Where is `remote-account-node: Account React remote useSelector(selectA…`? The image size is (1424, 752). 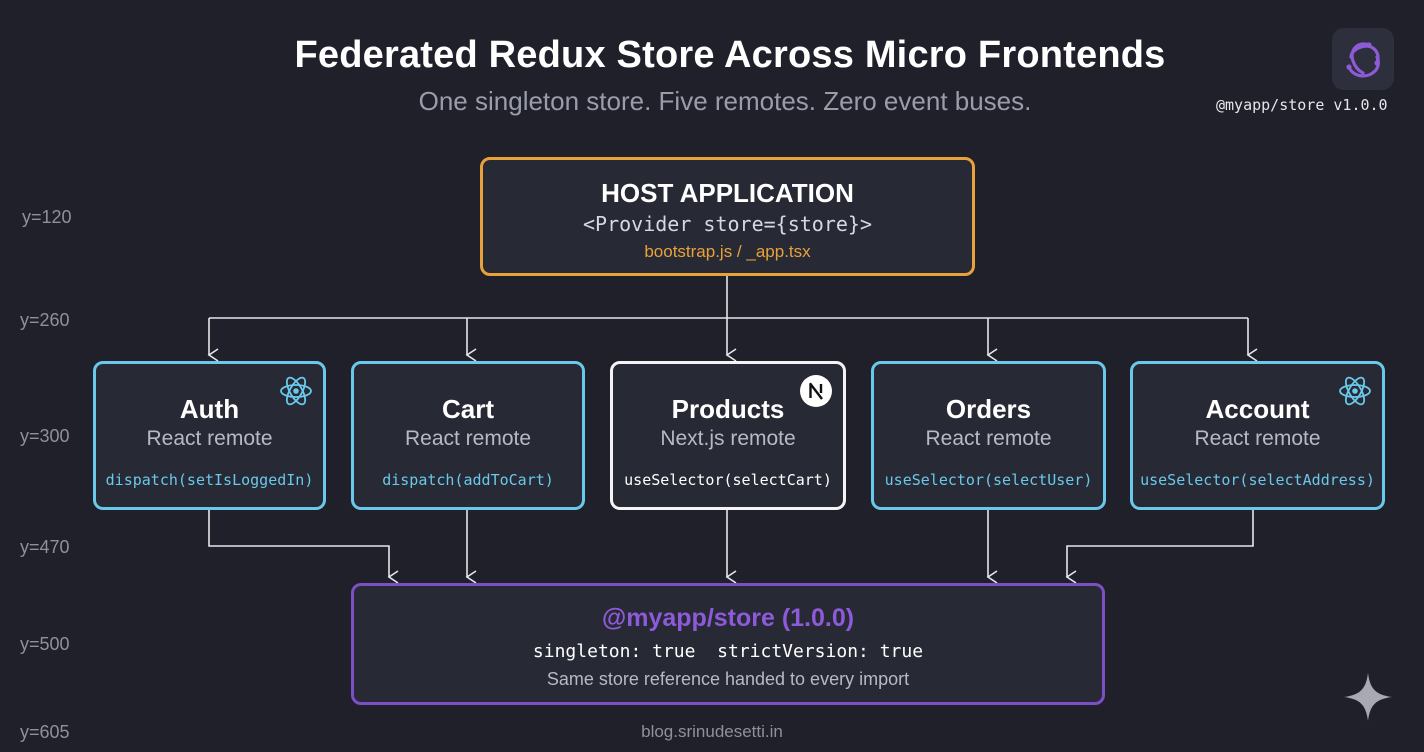 remote-account-node: Account React remote useSelector(selectA… is located at coordinates (1257, 435).